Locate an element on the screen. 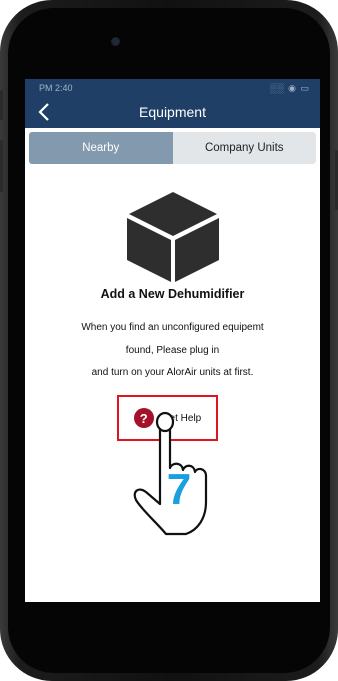  front-camera is located at coordinates (115, 41).